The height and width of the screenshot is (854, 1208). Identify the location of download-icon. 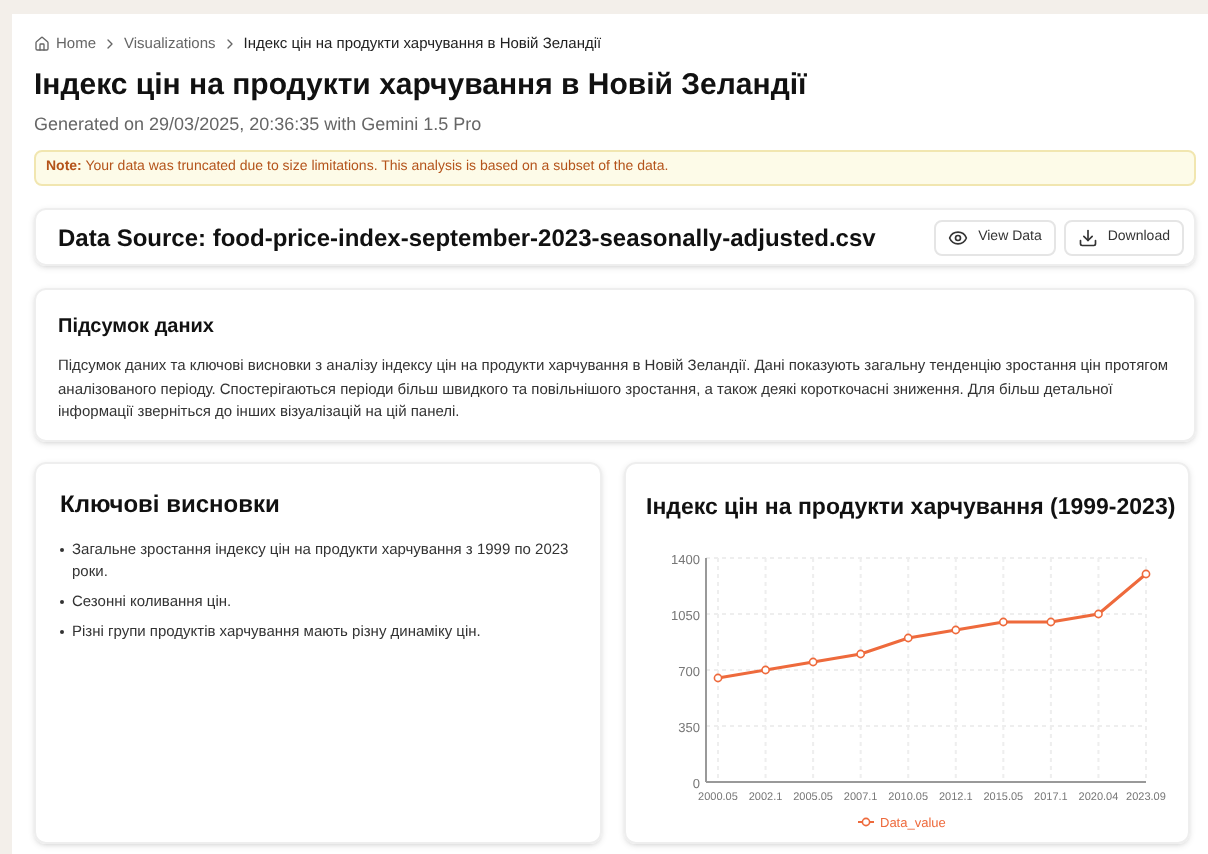
(1087, 237).